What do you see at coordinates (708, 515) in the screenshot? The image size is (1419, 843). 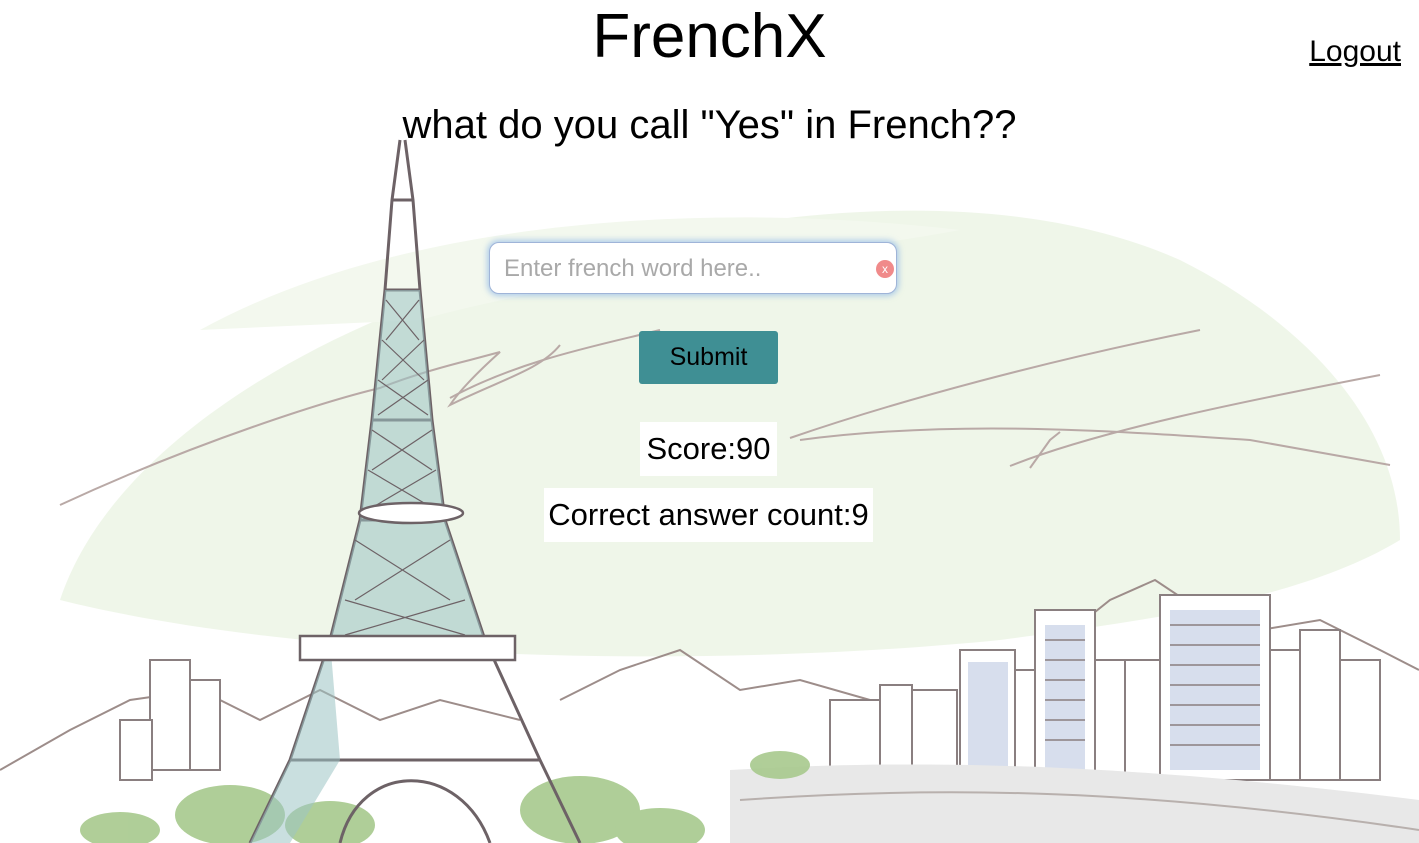 I see `correct-count-label: Correct answer count:9` at bounding box center [708, 515].